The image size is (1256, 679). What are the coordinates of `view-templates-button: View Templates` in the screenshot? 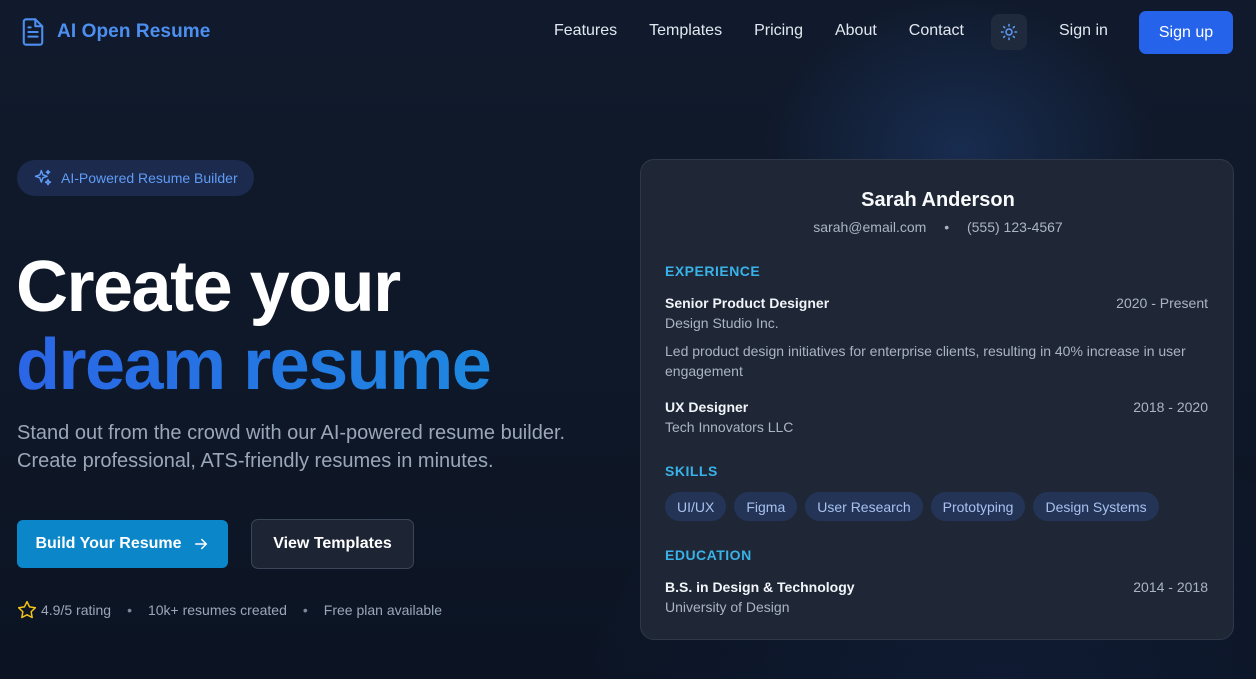 It's located at (332, 544).